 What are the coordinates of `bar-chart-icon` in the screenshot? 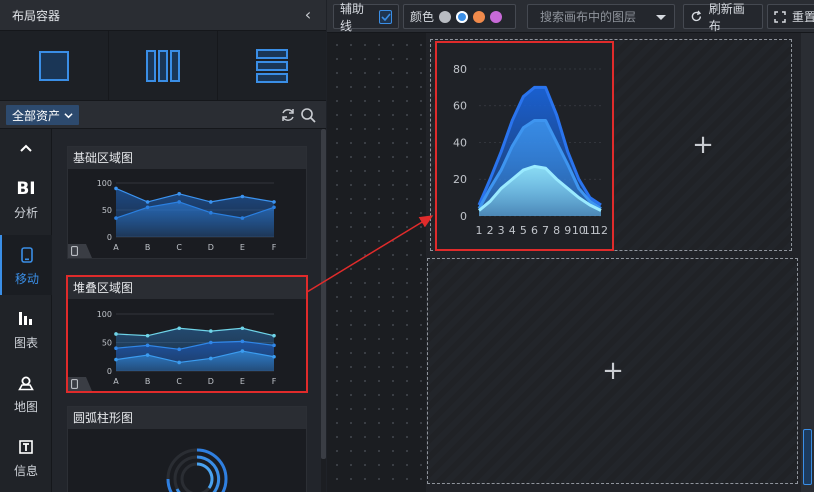 It's located at (26, 319).